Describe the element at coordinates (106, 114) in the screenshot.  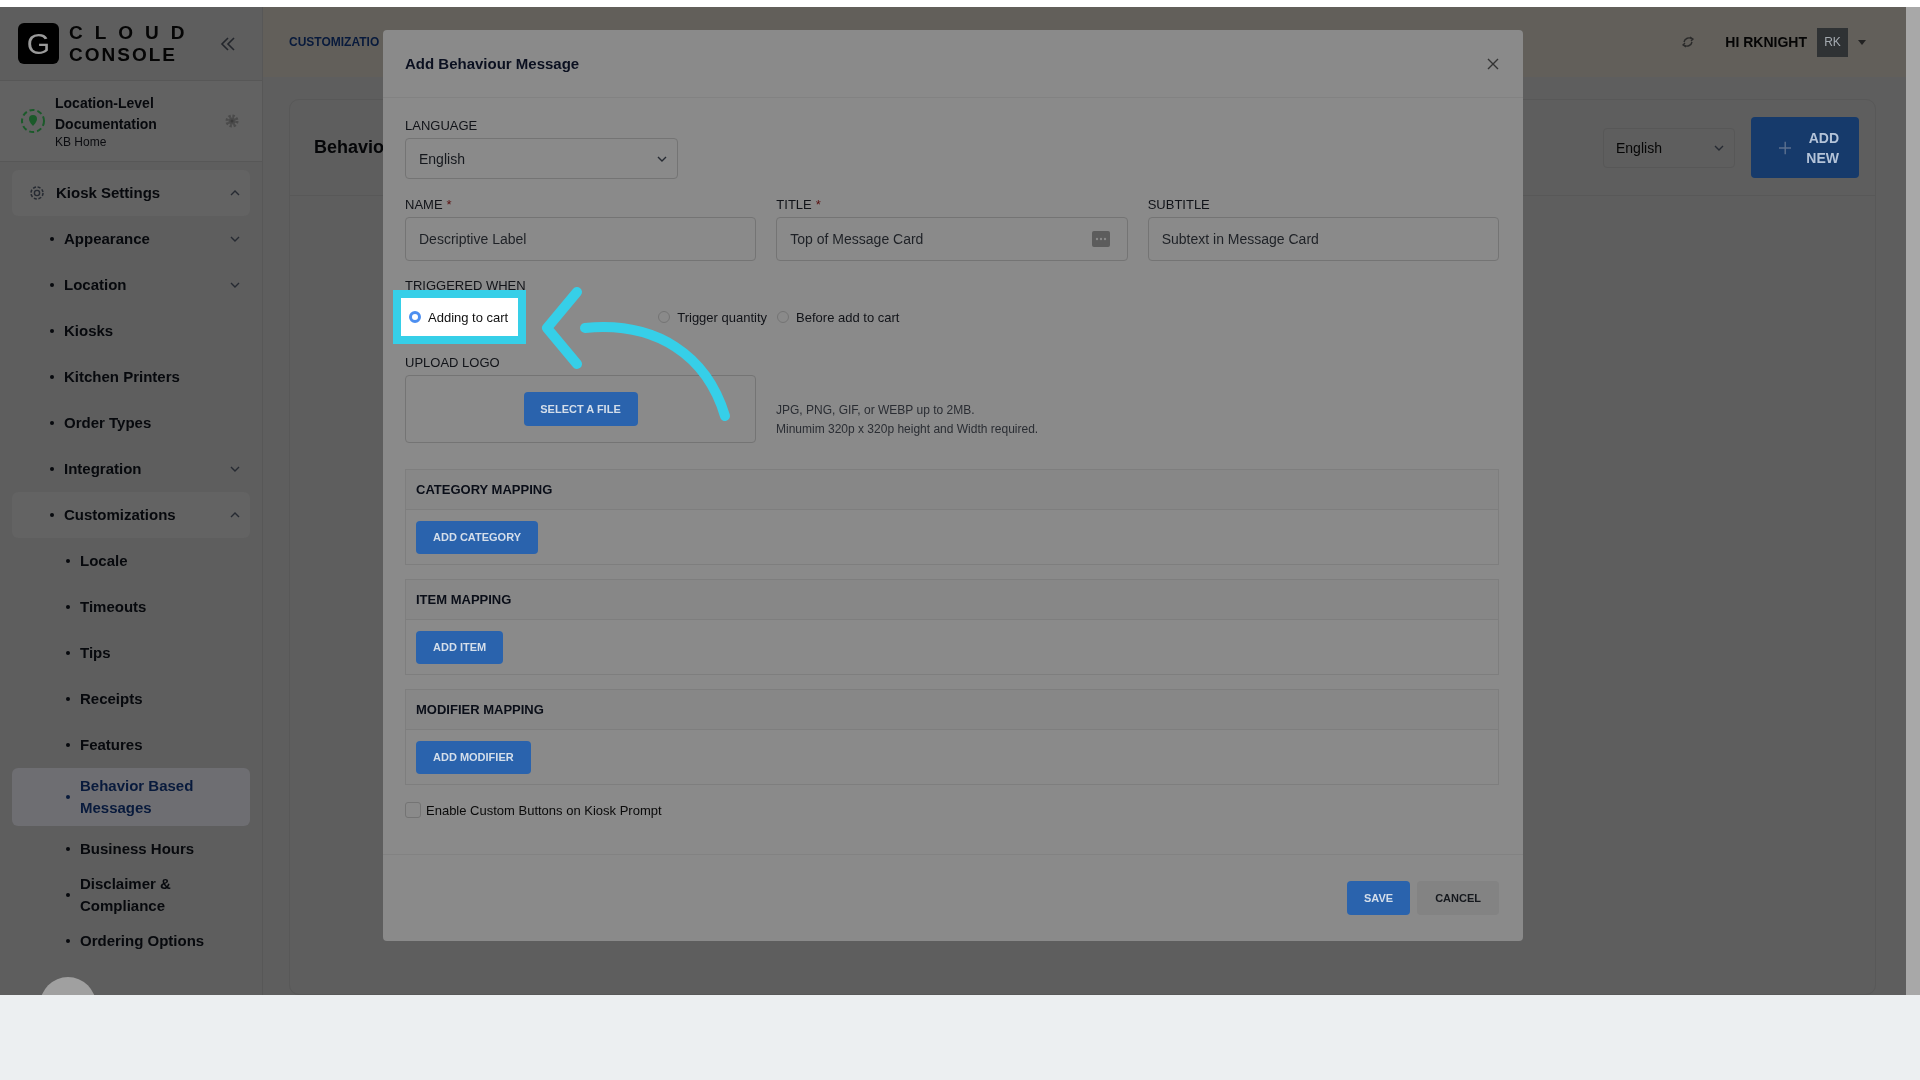
I see `location-name: Location-Level Documentation` at that location.